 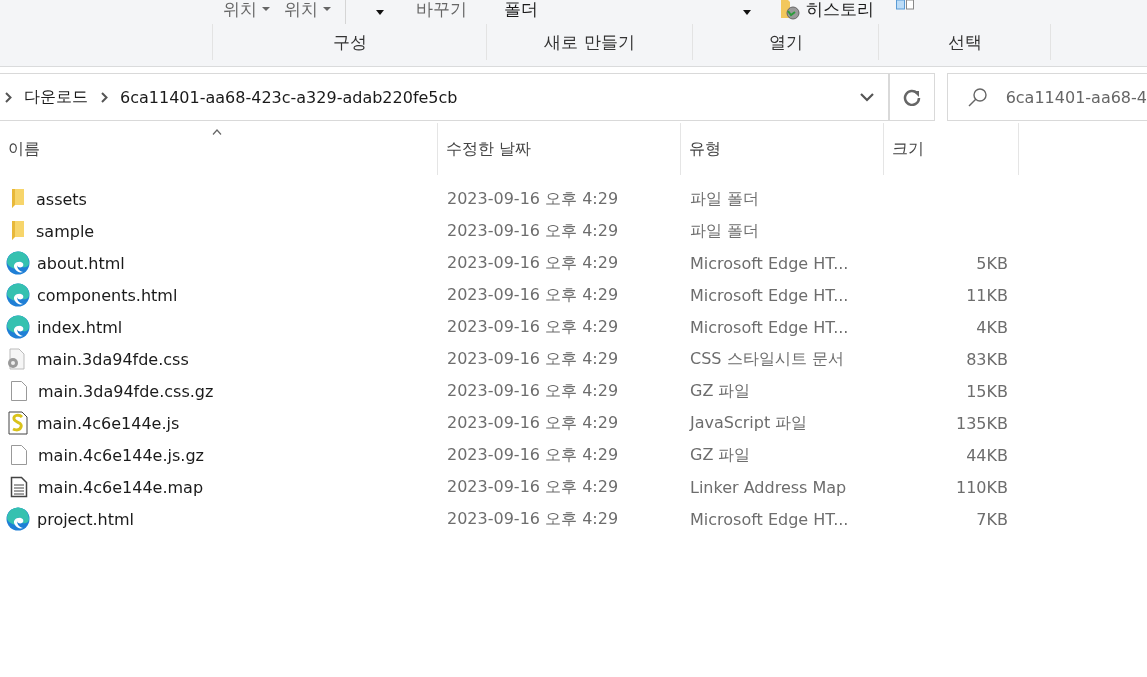 I want to click on checkbox-icon, so click(x=906, y=5).